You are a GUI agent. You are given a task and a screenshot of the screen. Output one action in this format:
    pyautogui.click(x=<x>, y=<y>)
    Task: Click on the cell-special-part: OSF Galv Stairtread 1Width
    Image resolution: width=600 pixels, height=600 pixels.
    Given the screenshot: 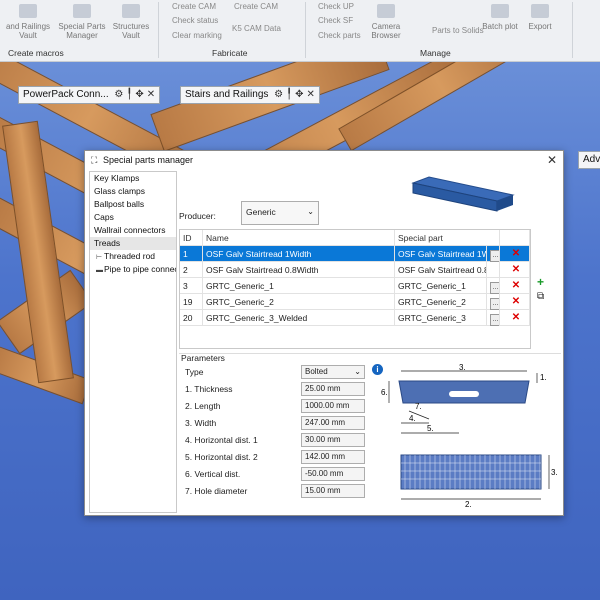 What is the action you would take?
    pyautogui.click(x=441, y=254)
    